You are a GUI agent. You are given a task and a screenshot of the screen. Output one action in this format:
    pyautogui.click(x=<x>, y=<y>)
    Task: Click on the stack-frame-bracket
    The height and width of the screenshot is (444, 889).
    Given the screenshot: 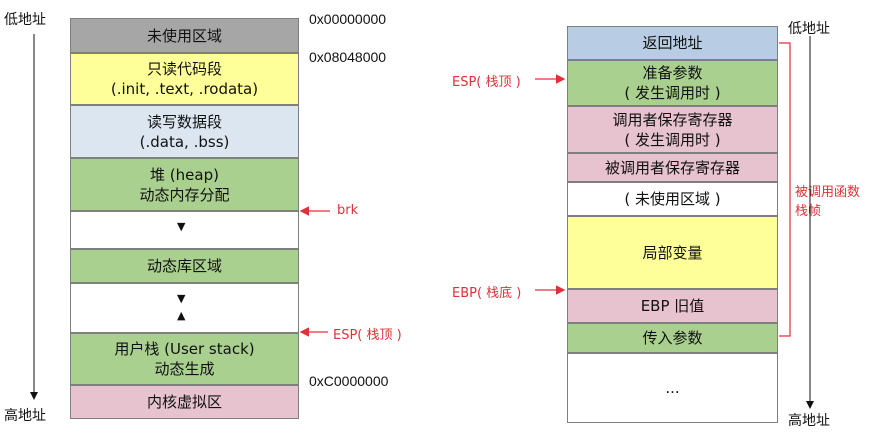 What is the action you would take?
    pyautogui.click(x=785, y=189)
    